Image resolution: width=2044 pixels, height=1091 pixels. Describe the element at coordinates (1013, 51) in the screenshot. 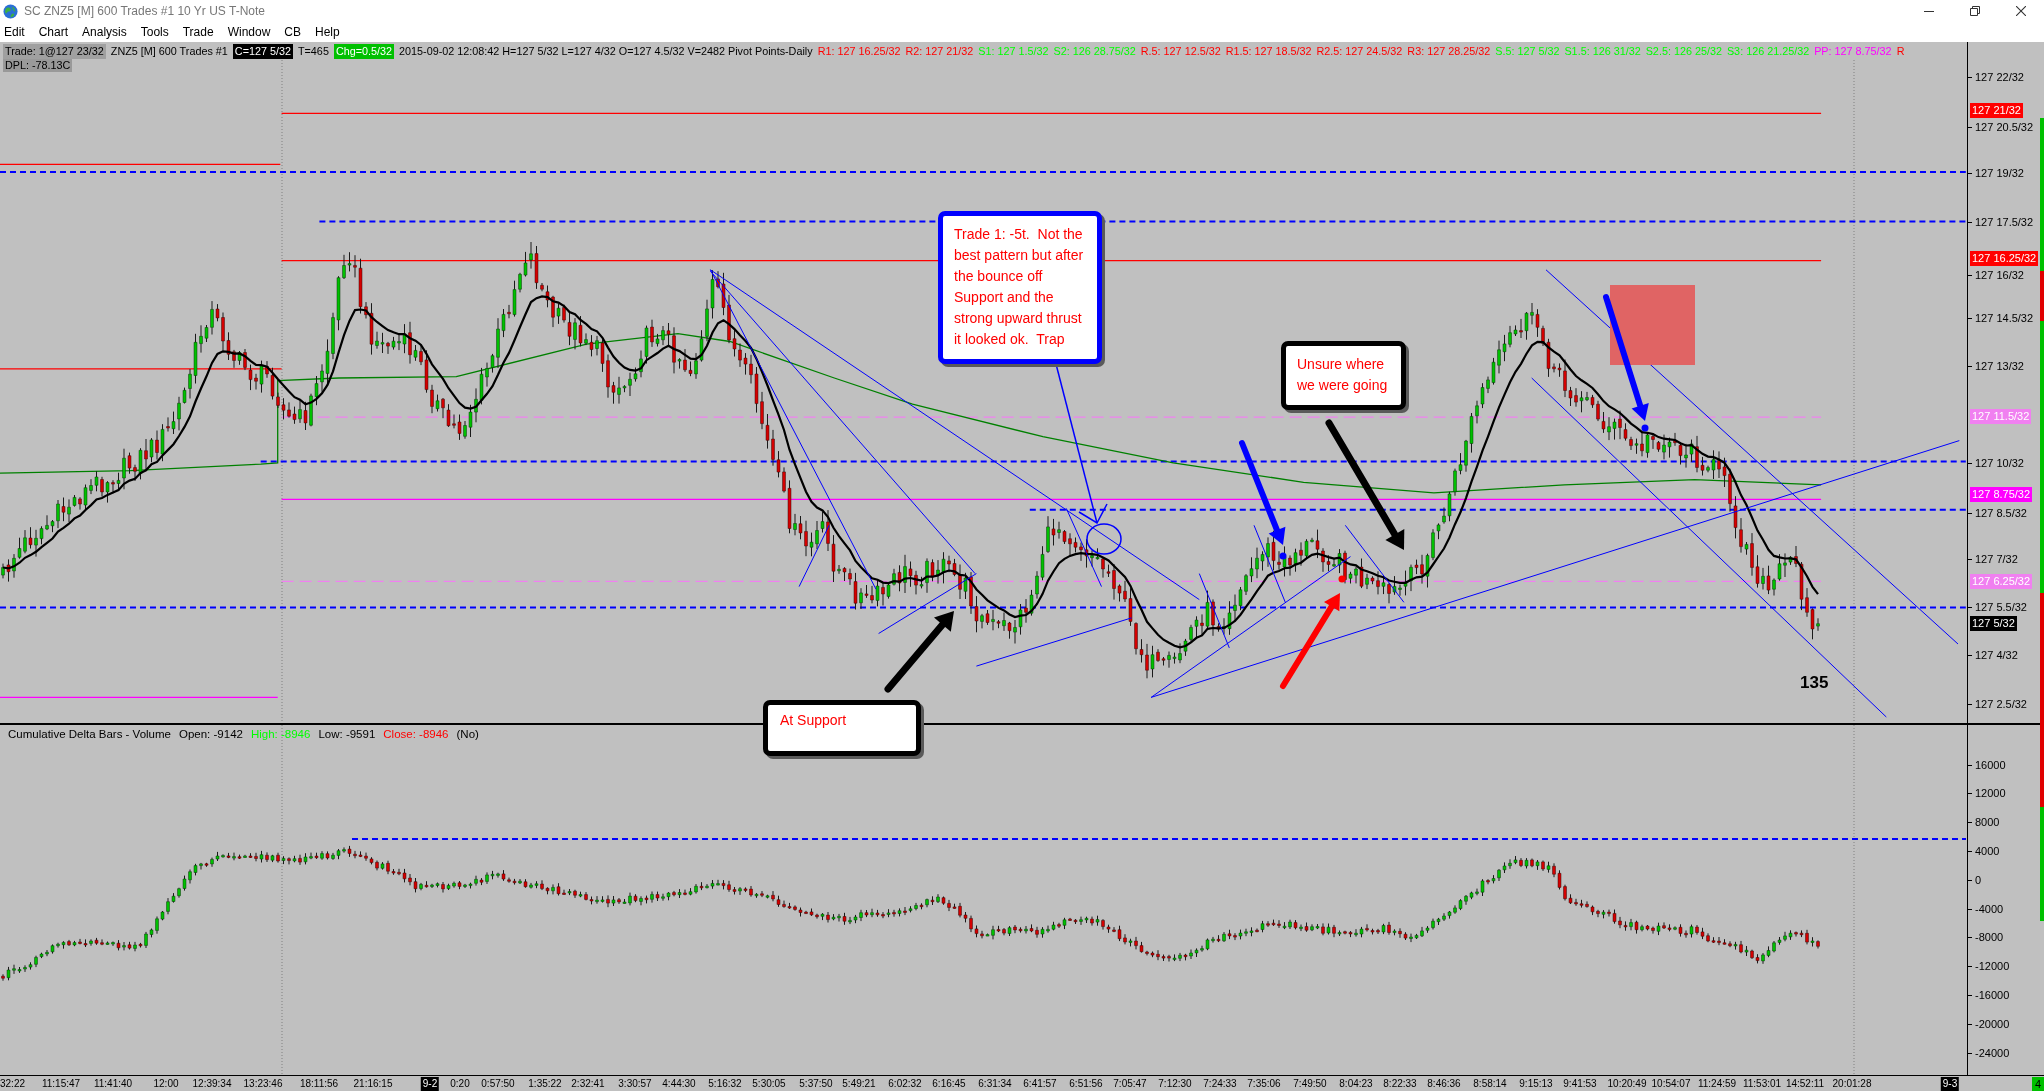

I see `pivot-level-text: S1: 127 1.5/32` at that location.